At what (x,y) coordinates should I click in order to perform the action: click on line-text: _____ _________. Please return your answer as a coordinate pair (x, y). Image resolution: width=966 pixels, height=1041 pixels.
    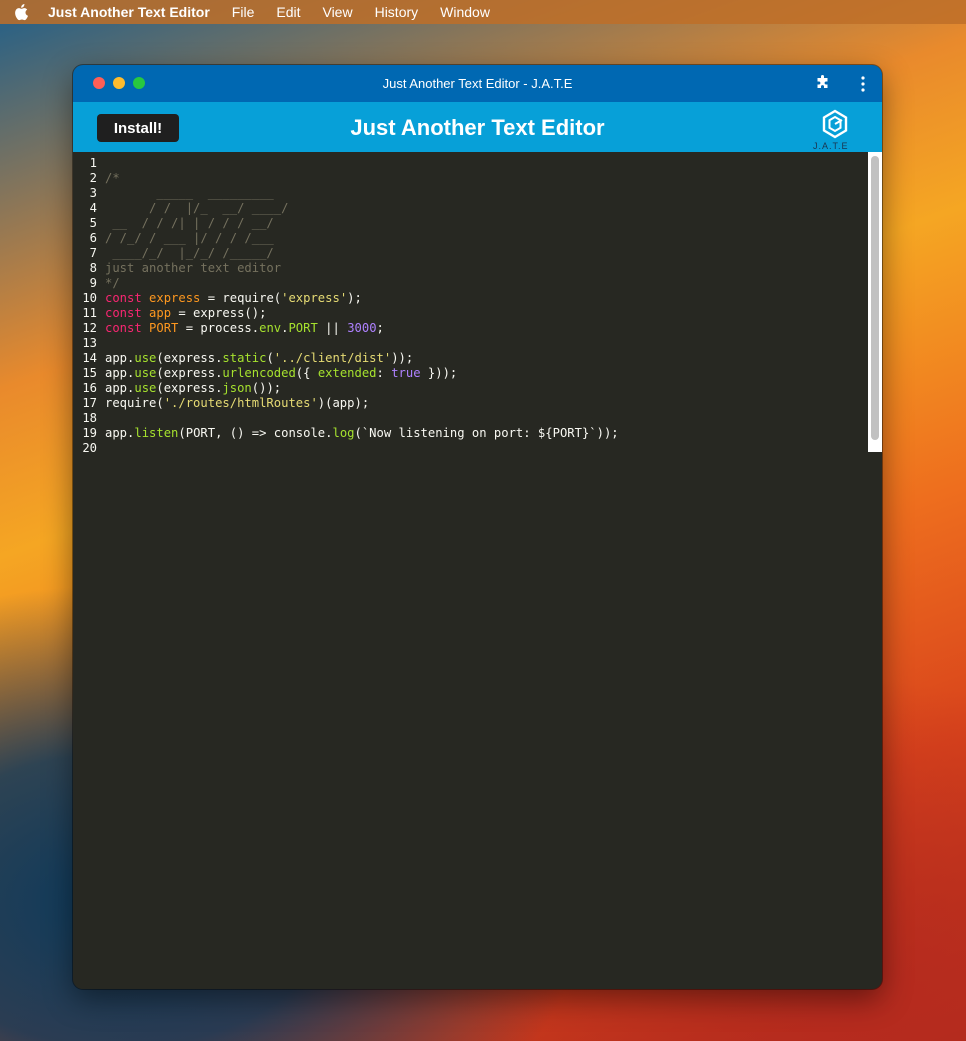
    Looking at the image, I should click on (189, 193).